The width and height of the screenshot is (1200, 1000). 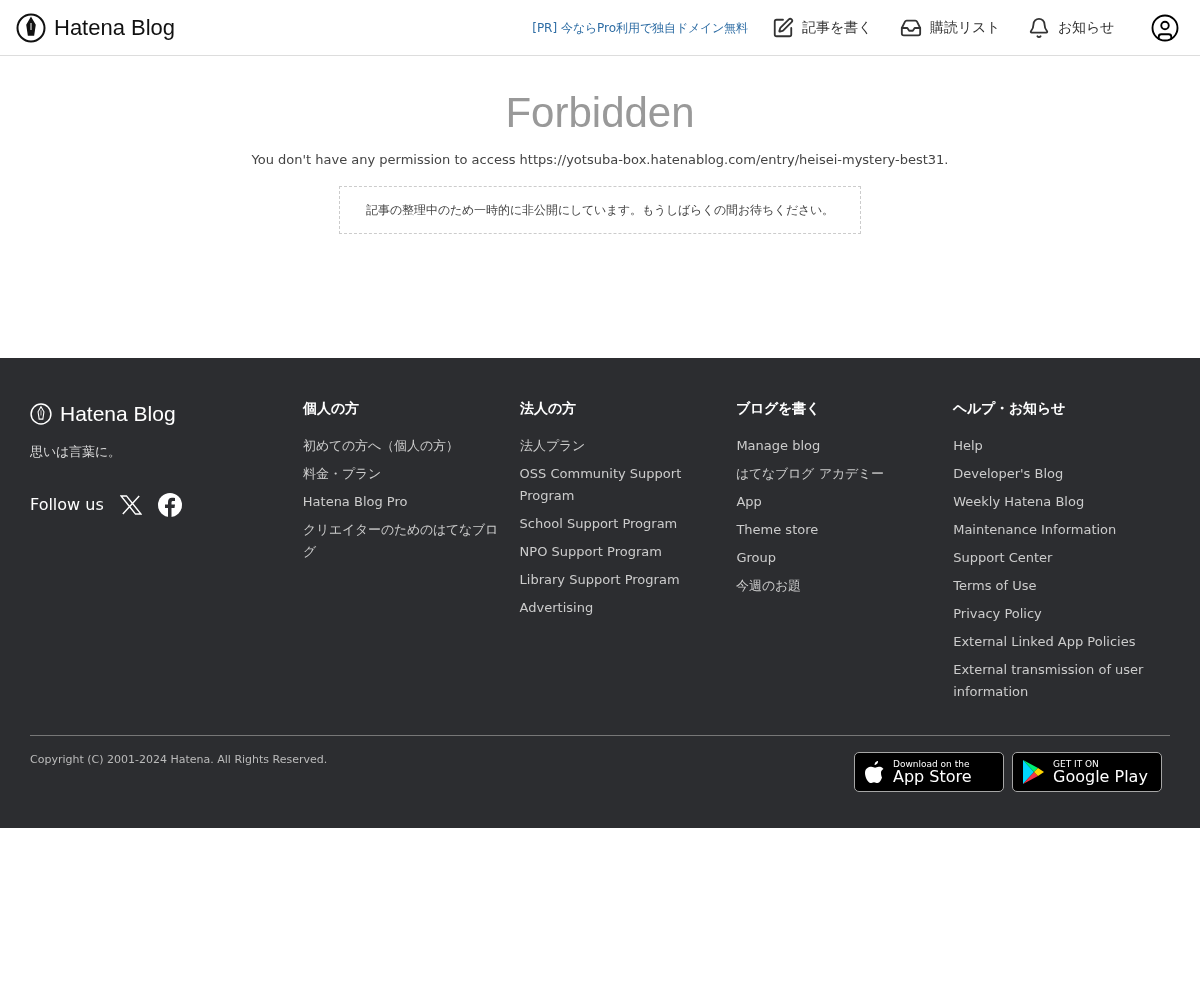 What do you see at coordinates (640, 27) in the screenshot?
I see `promo-link: [PR] 今ならPro利用で独自ドメイン無料` at bounding box center [640, 27].